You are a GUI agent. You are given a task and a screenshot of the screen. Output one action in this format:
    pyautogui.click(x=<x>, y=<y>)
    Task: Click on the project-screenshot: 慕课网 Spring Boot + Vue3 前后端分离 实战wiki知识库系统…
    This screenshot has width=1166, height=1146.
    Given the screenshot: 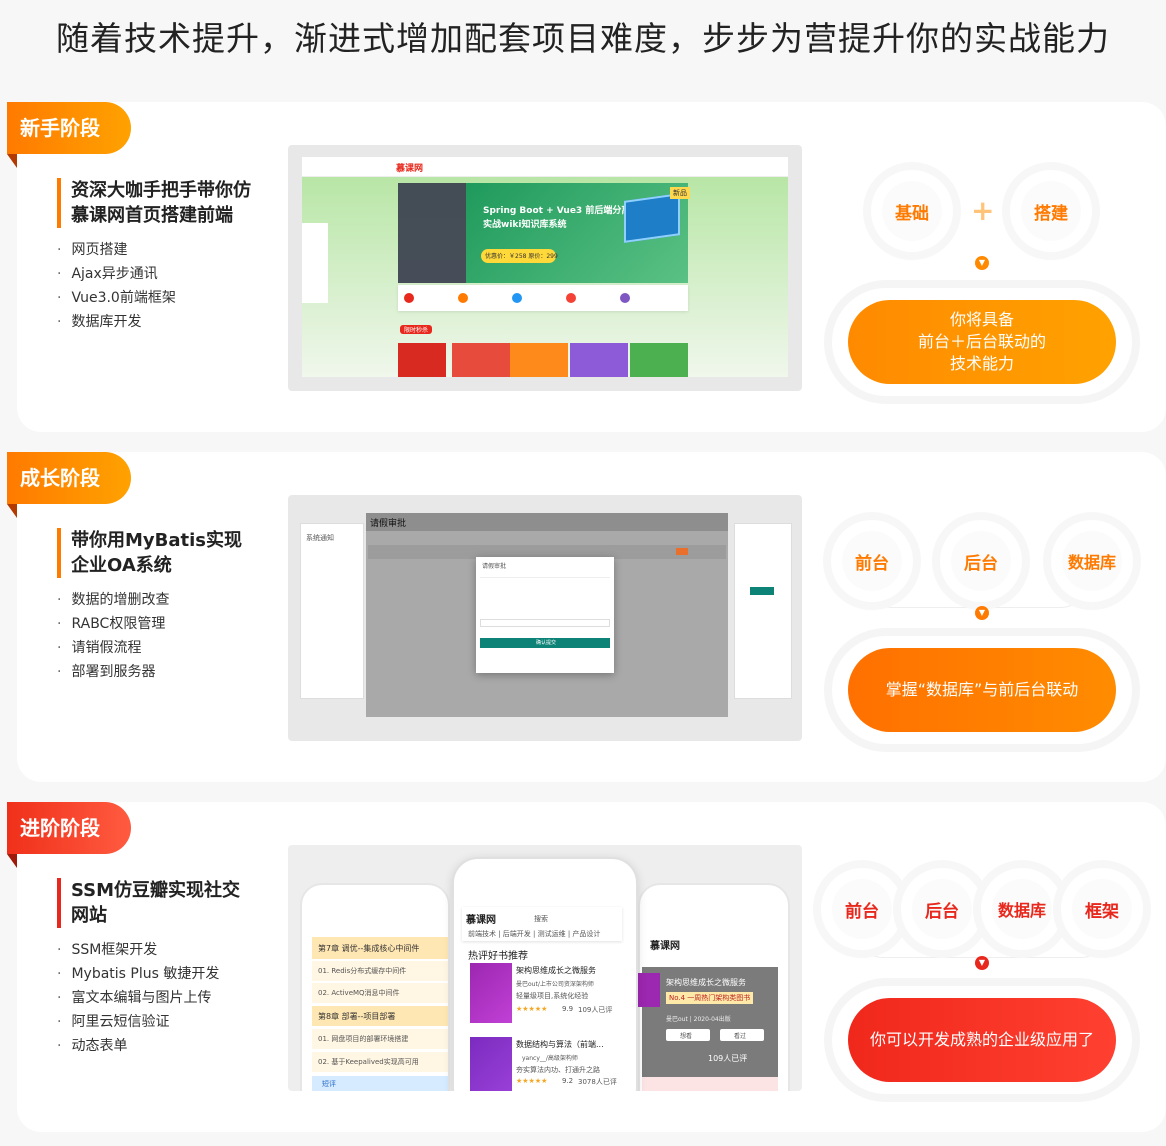 What is the action you would take?
    pyautogui.click(x=545, y=268)
    